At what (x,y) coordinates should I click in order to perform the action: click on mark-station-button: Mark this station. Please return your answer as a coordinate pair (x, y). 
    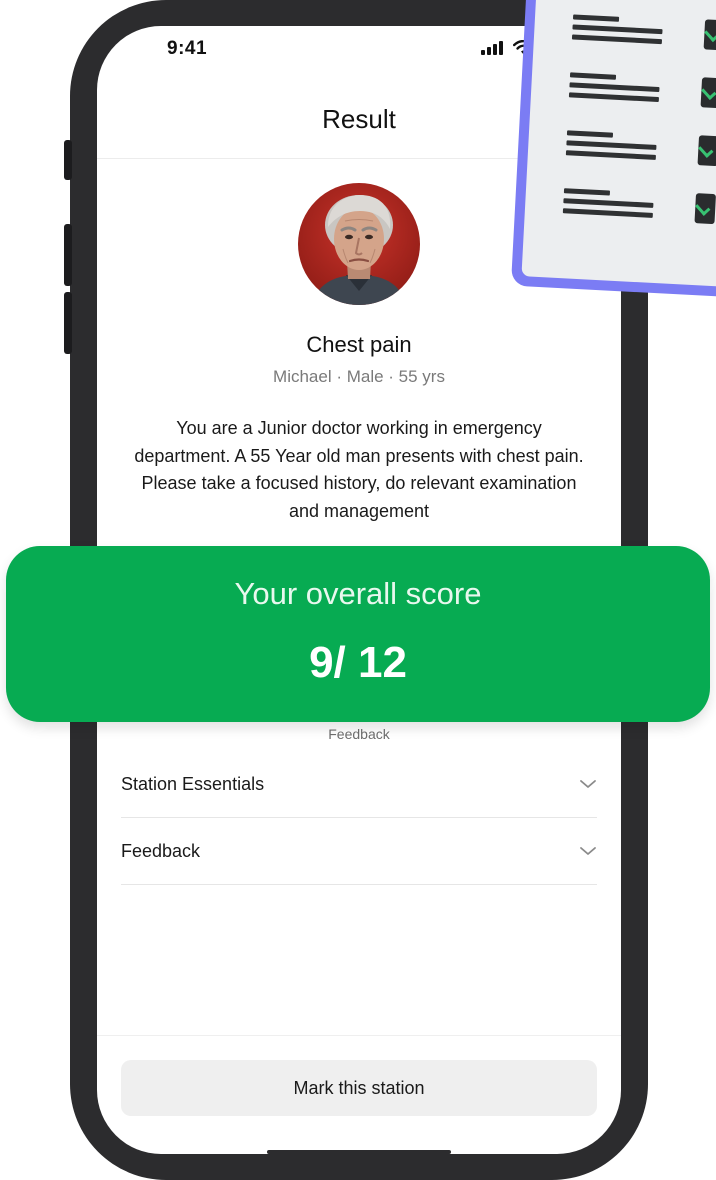
    Looking at the image, I should click on (359, 1088).